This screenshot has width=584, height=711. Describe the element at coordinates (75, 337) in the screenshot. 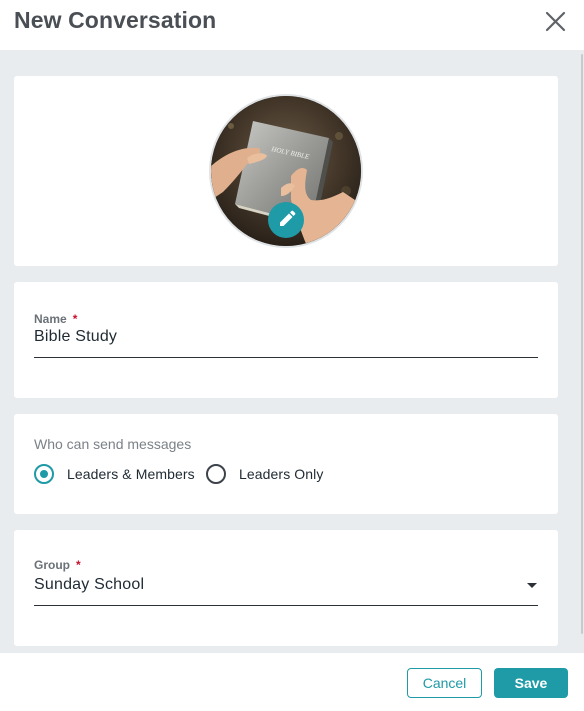

I see `name-input: Bible Study` at that location.